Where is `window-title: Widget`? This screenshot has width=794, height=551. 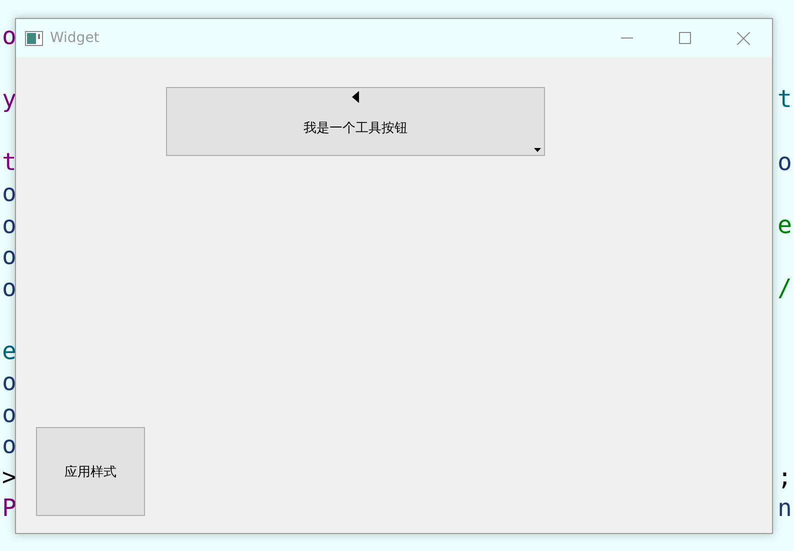
window-title: Widget is located at coordinates (75, 38).